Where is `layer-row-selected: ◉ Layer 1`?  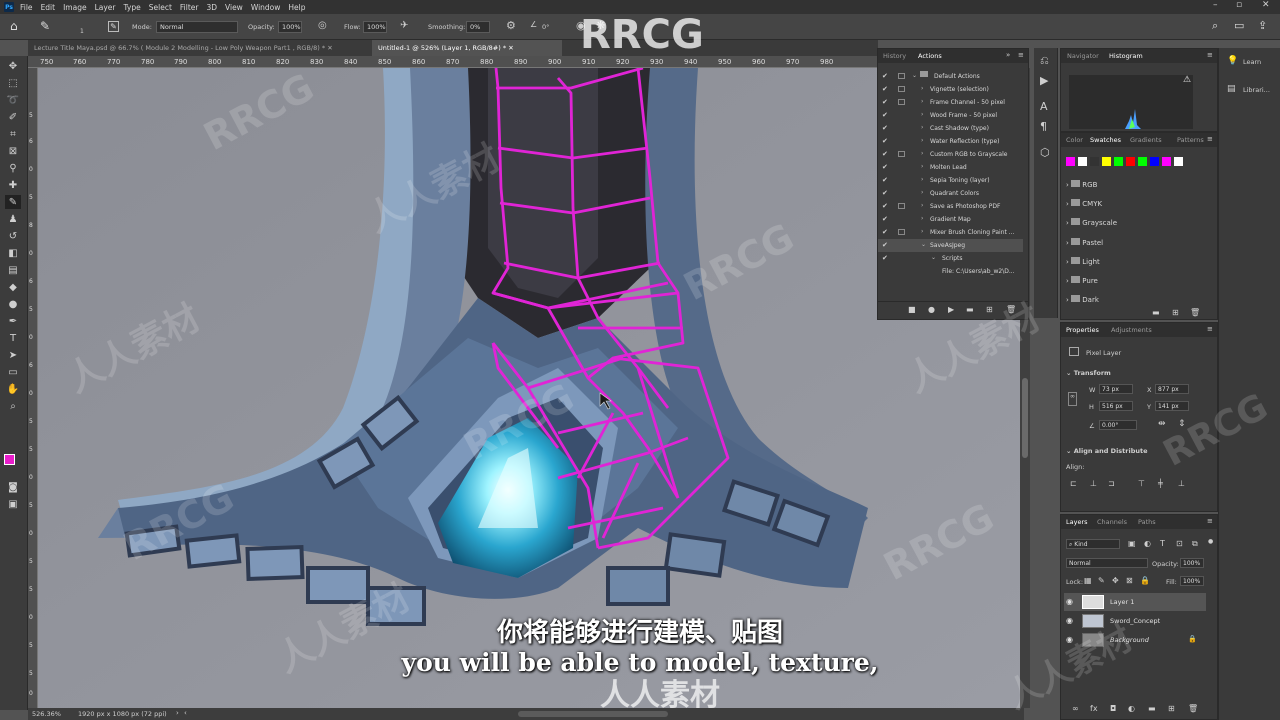 layer-row-selected: ◉ Layer 1 is located at coordinates (1135, 602).